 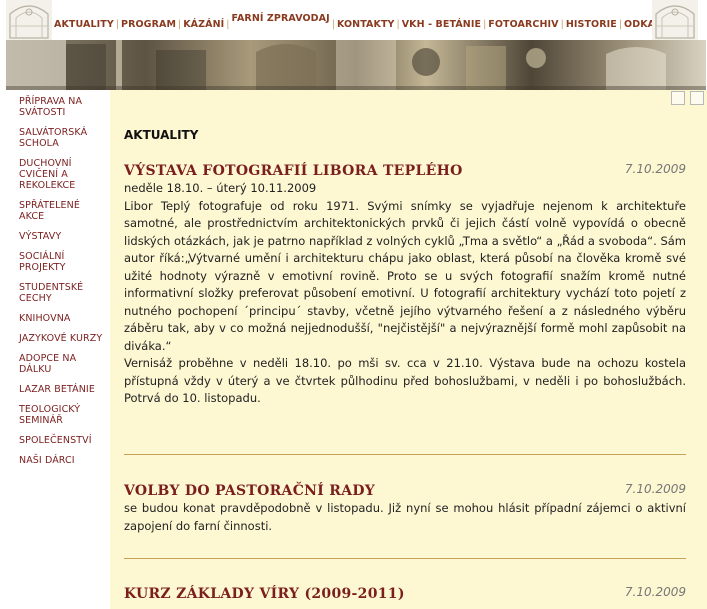 I want to click on article-paragraph: neděle 18.10. – úterý 10.11.2009, so click(x=220, y=188).